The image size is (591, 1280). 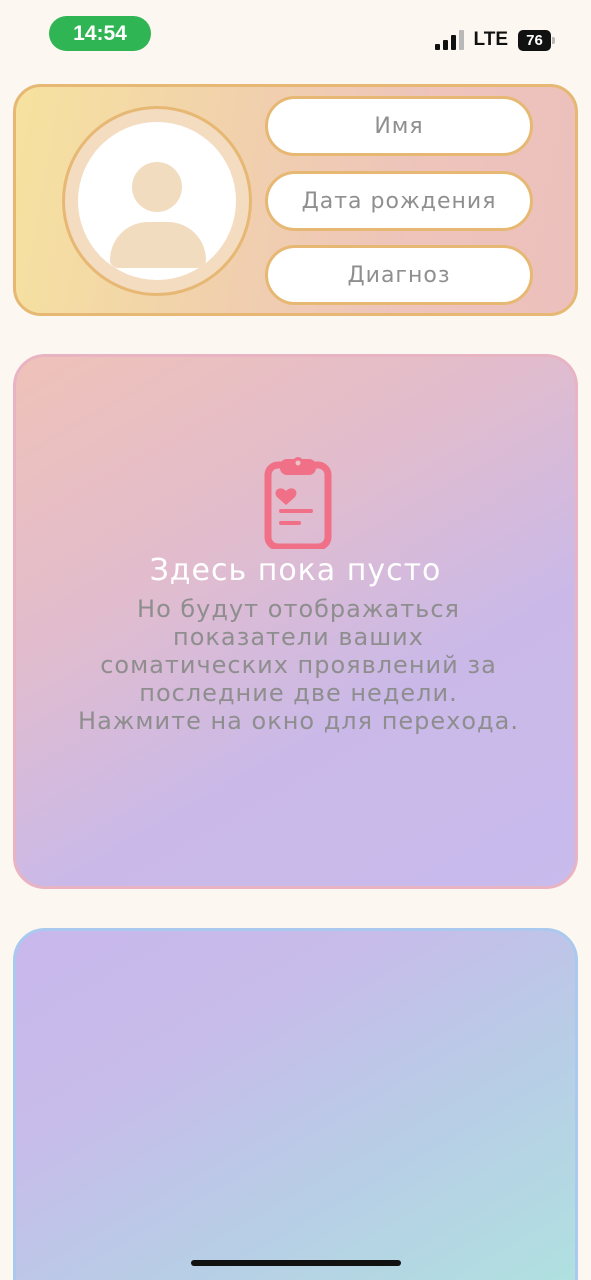 What do you see at coordinates (449, 40) in the screenshot?
I see `signal-icon` at bounding box center [449, 40].